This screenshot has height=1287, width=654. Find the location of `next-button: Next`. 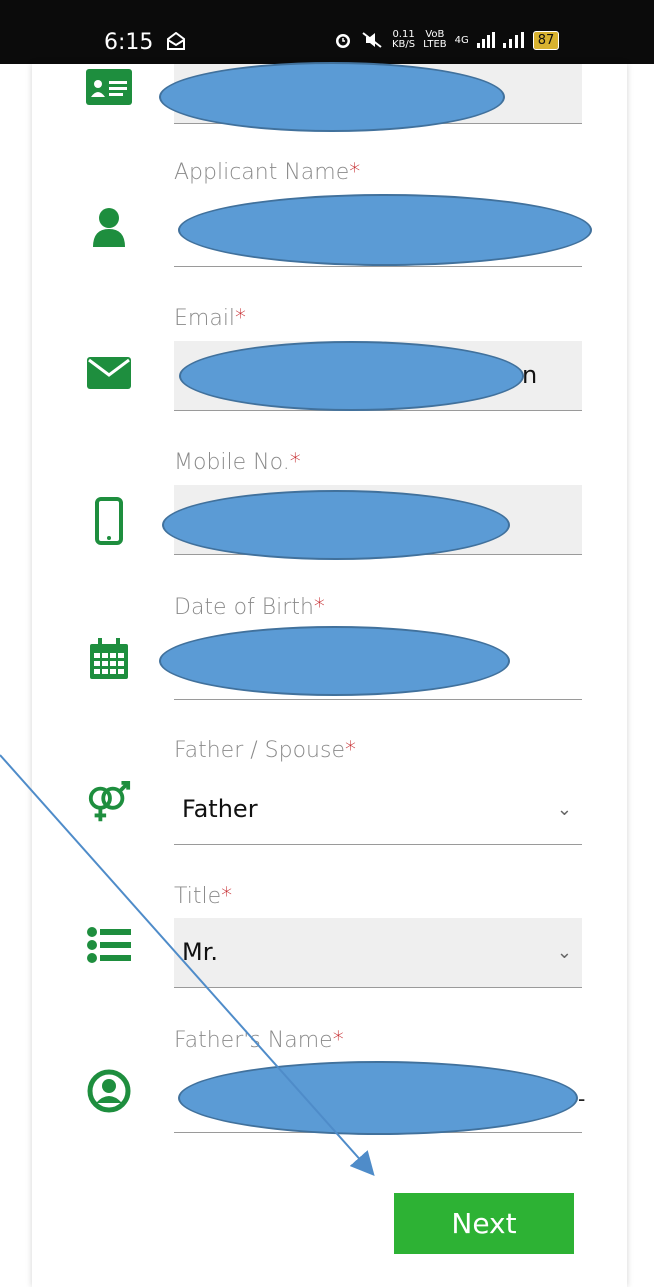

next-button: Next is located at coordinates (484, 1223).